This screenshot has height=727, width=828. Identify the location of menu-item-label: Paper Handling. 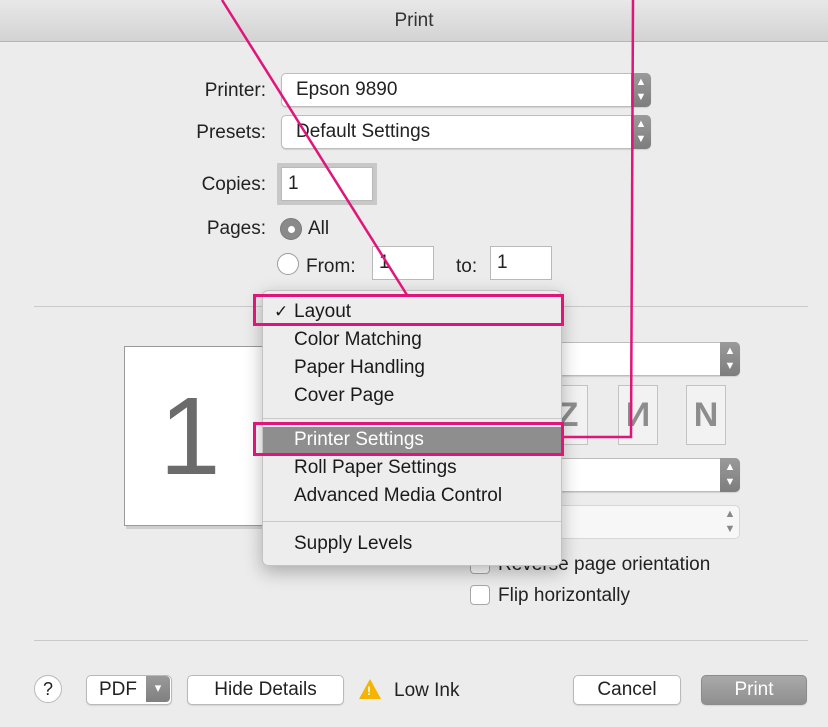
(359, 367).